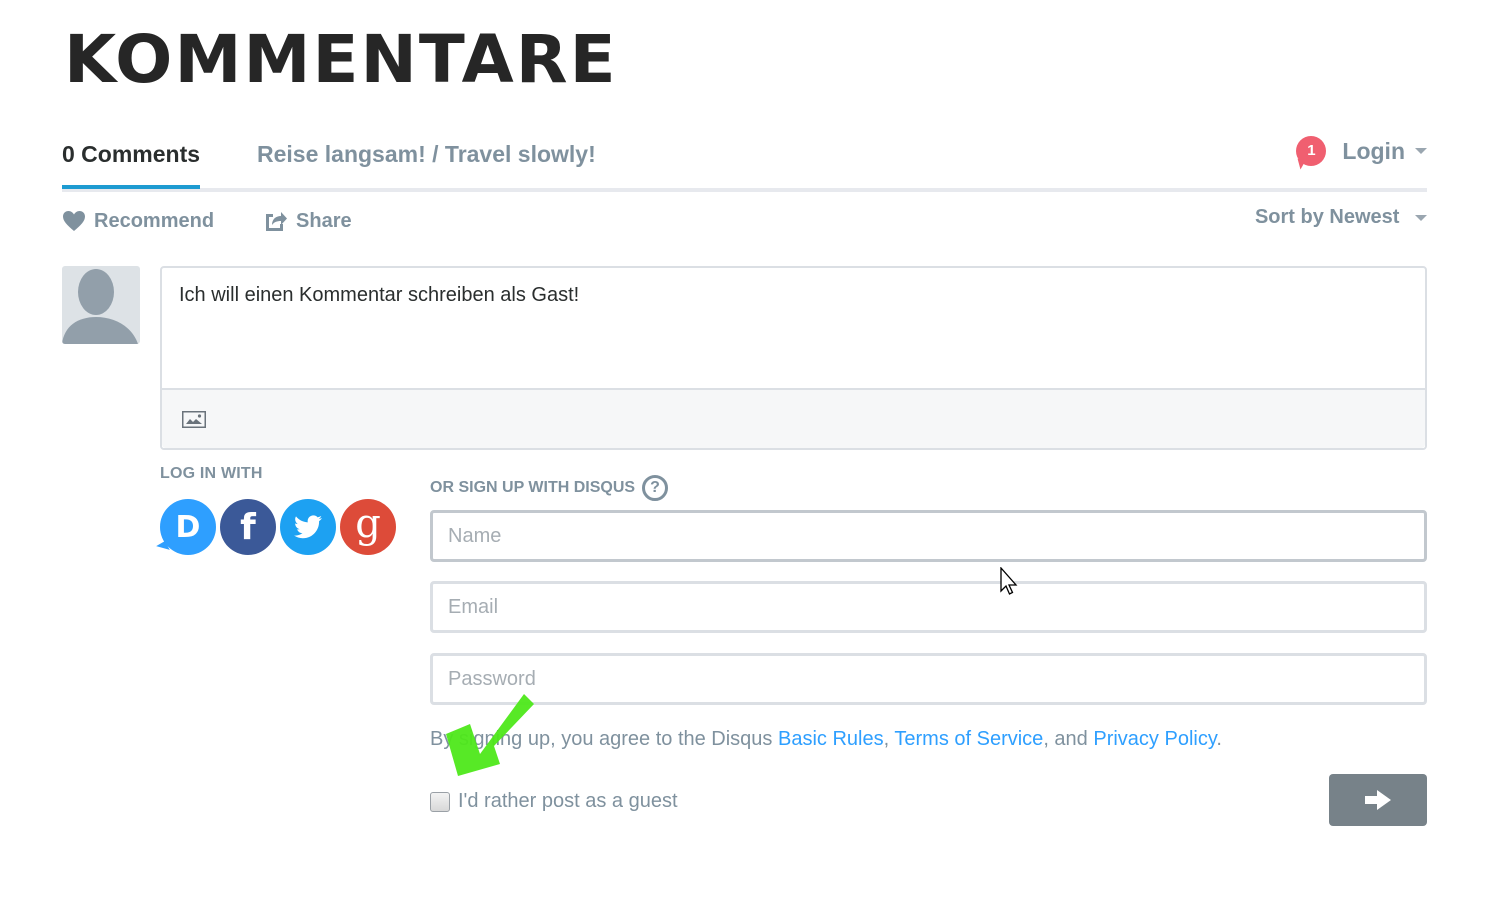 This screenshot has height=906, width=1488. What do you see at coordinates (490, 735) in the screenshot?
I see `annotation-arrow-icon` at bounding box center [490, 735].